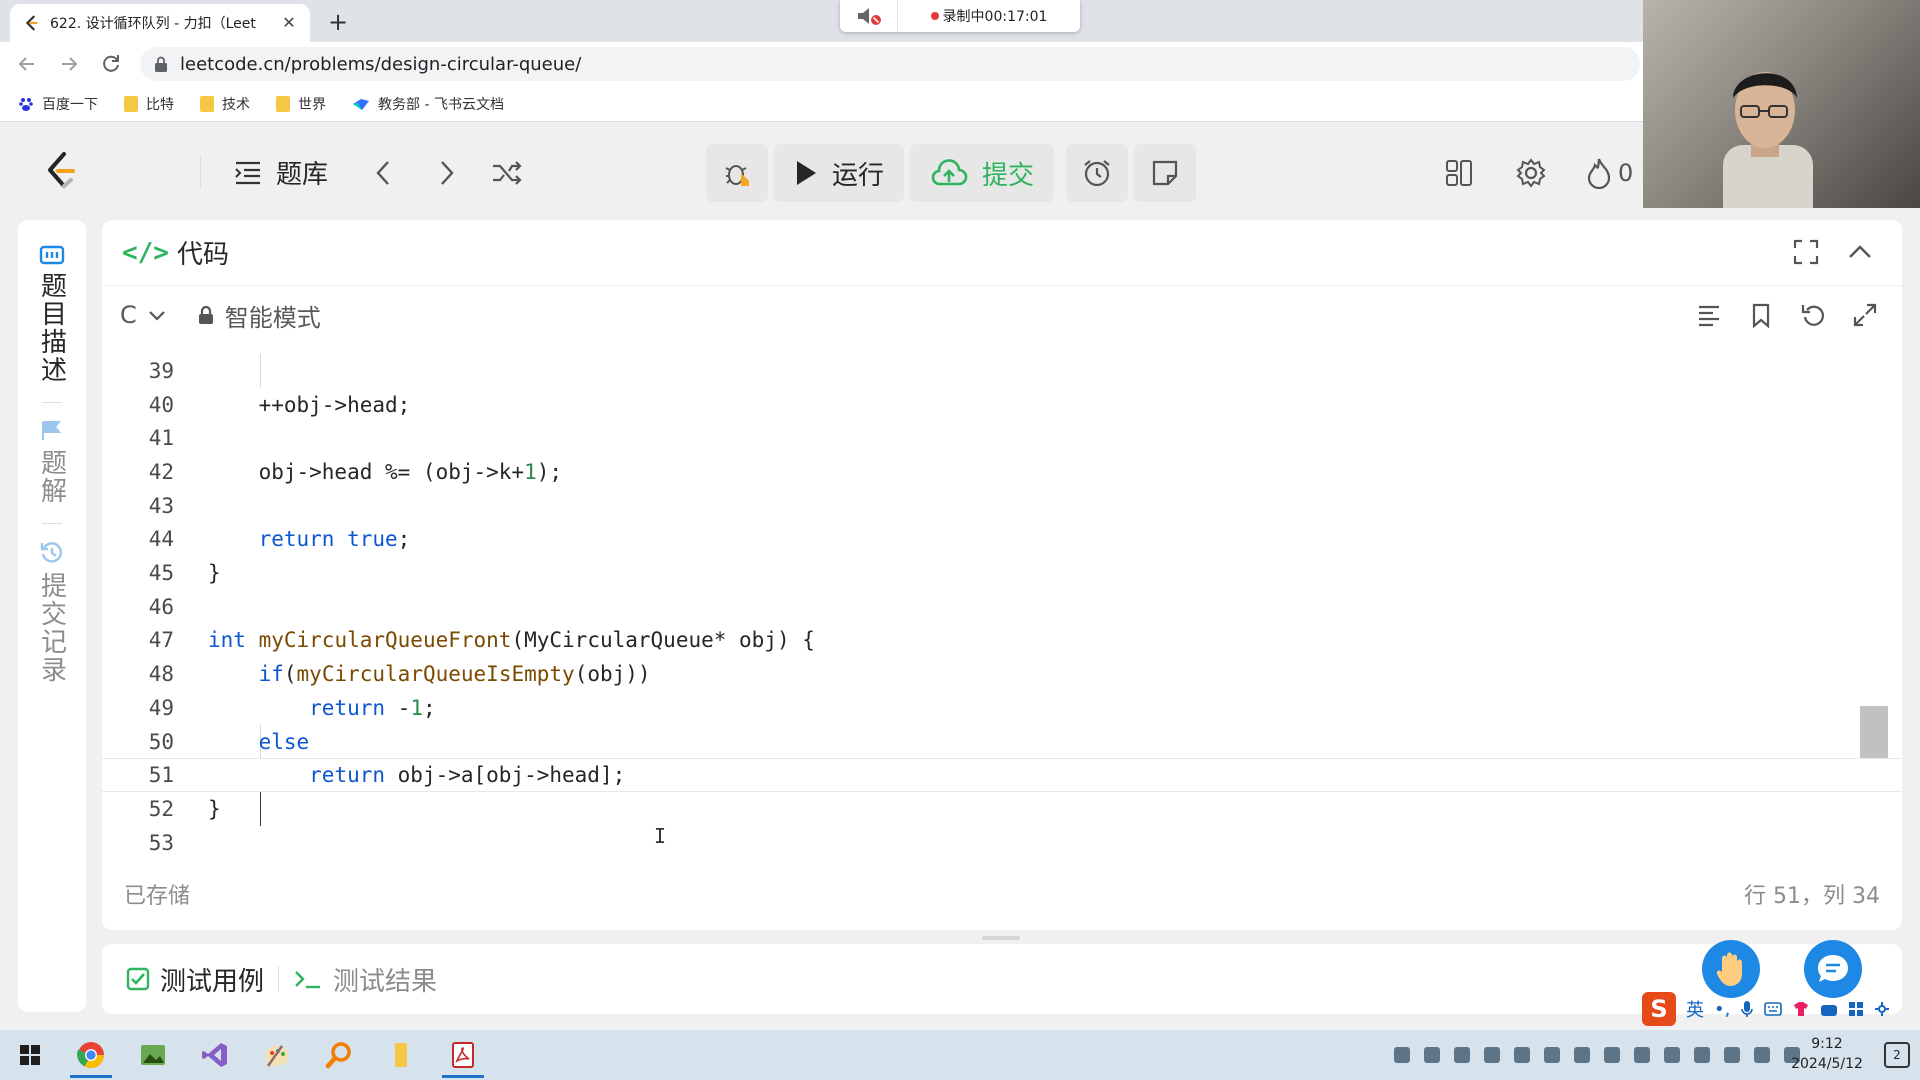  Describe the element at coordinates (225, 104) in the screenshot. I see `bookmark-folder-tech: 技术` at that location.